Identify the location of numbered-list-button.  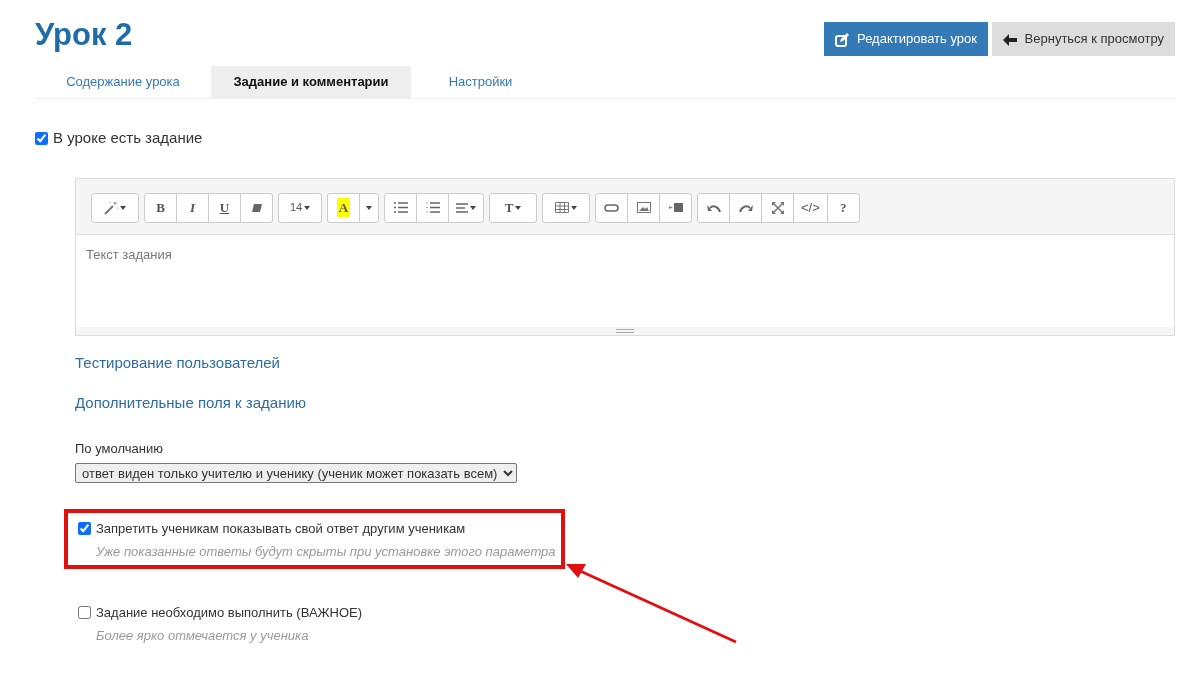
(432, 207).